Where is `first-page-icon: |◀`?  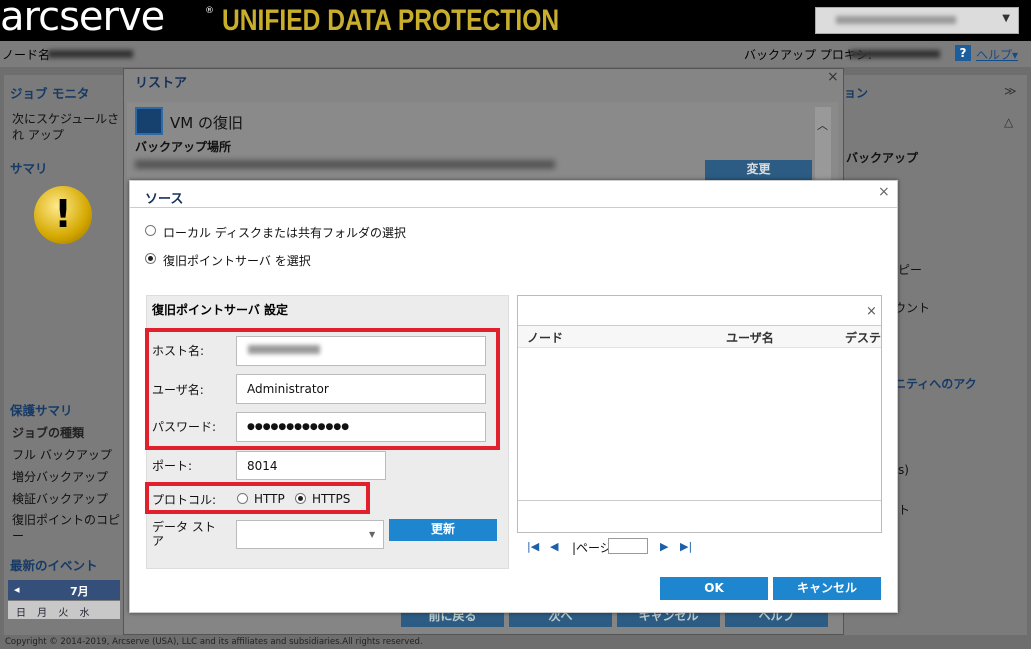
first-page-icon: |◀ is located at coordinates (533, 546).